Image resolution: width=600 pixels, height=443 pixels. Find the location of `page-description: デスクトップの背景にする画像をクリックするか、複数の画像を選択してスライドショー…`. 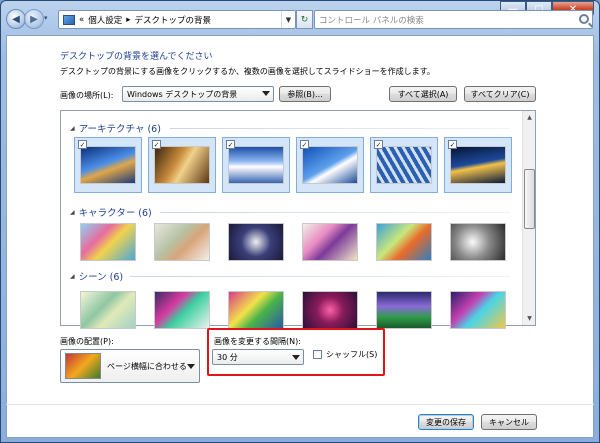

page-description: デスクトップの背景にする画像をクリックするか、複数の画像を選択してスライドショー… is located at coordinates (247, 71).